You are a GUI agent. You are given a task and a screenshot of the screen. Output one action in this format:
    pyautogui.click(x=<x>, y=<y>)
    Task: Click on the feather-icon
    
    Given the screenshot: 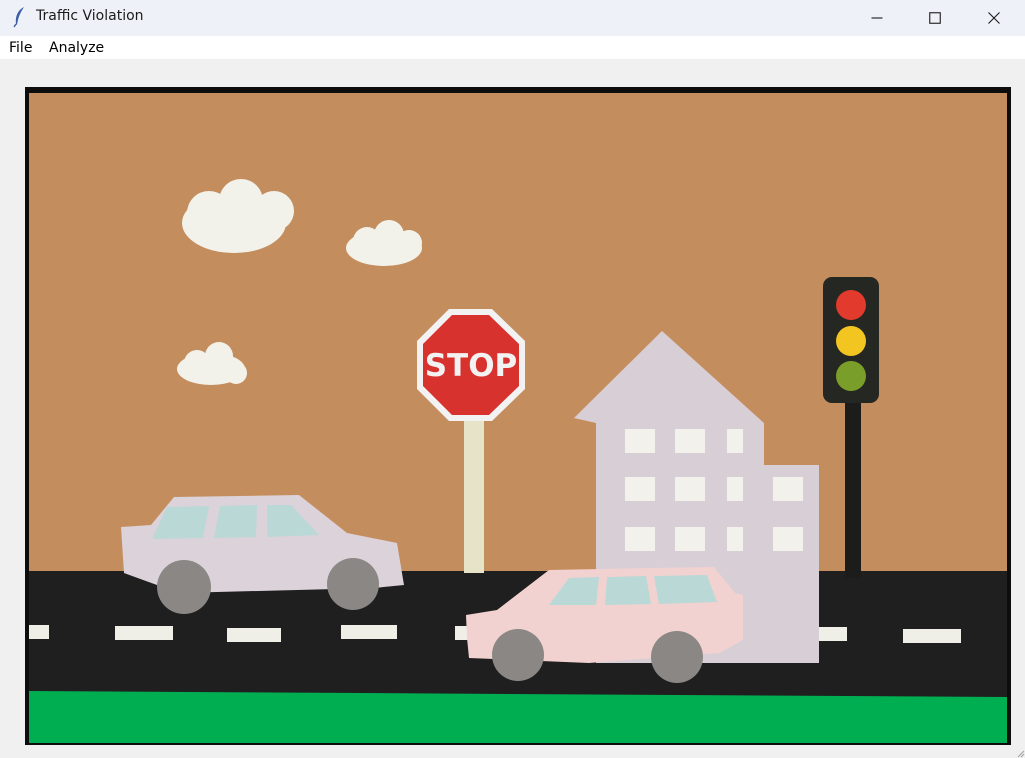 What is the action you would take?
    pyautogui.click(x=18, y=17)
    